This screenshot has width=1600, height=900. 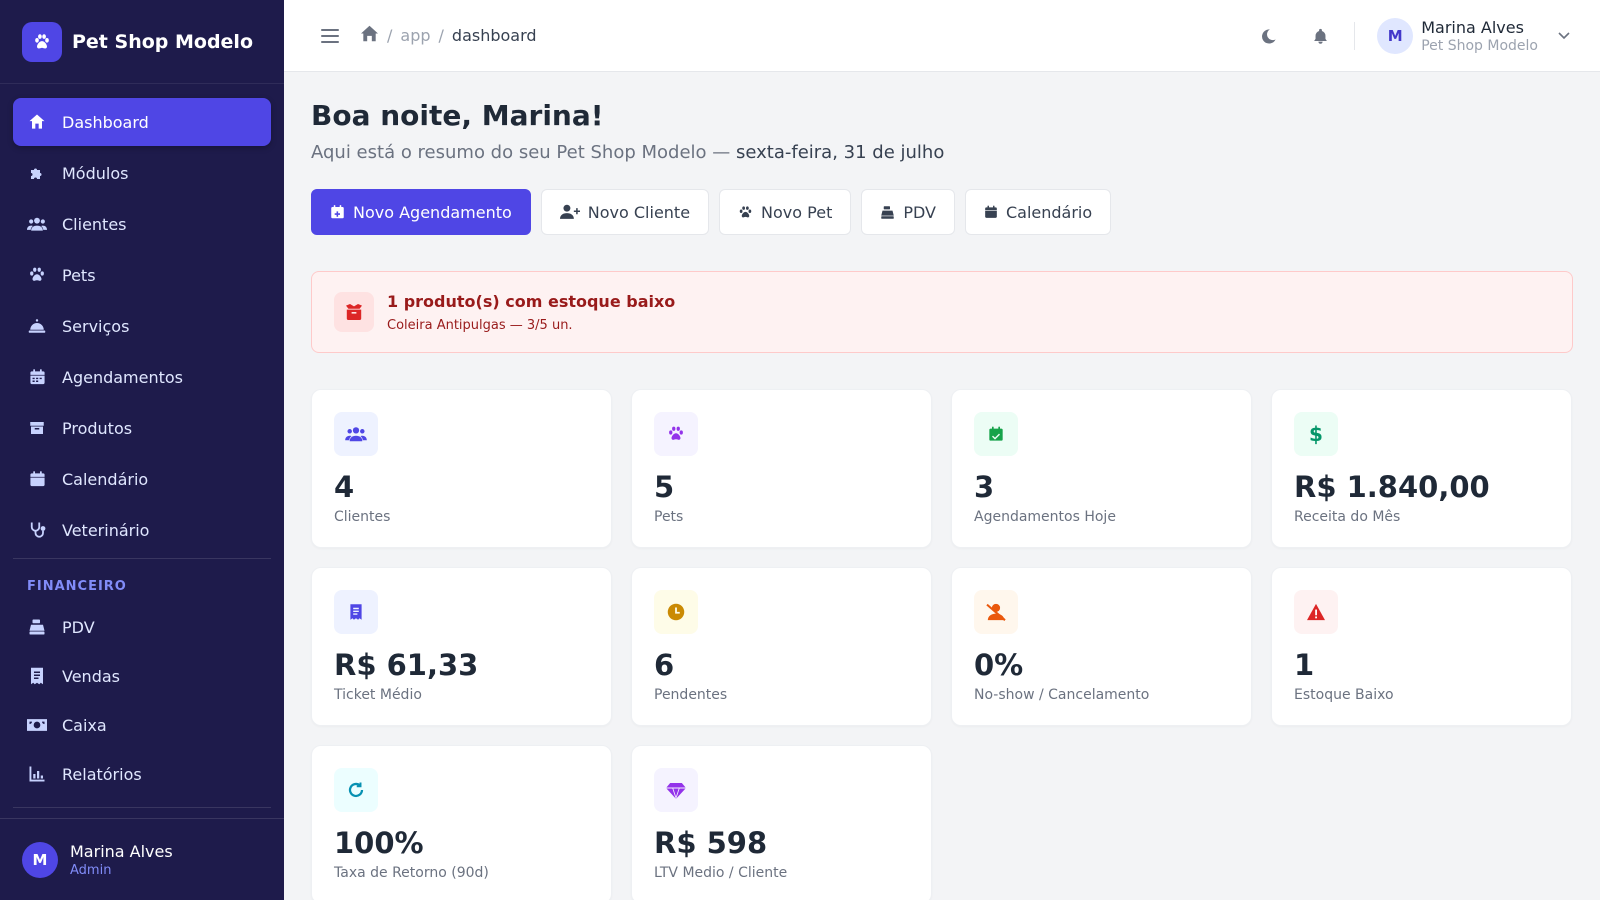 I want to click on sidebar-item-label: Módulos, so click(x=95, y=173).